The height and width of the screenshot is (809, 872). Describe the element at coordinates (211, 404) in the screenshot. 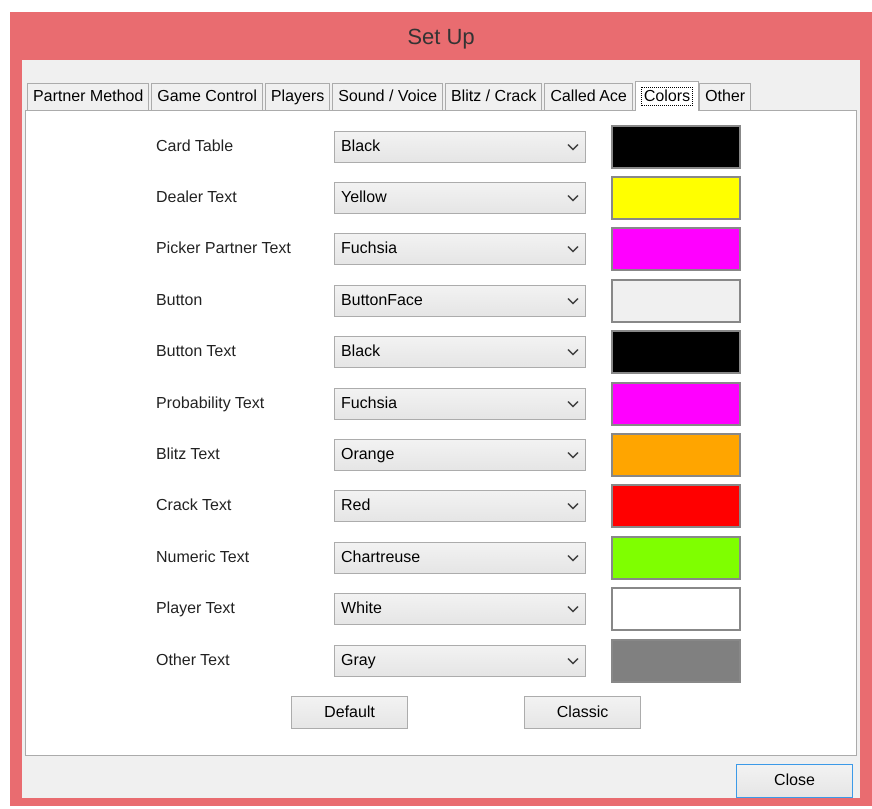

I see `setting-label: Probability Text` at that location.